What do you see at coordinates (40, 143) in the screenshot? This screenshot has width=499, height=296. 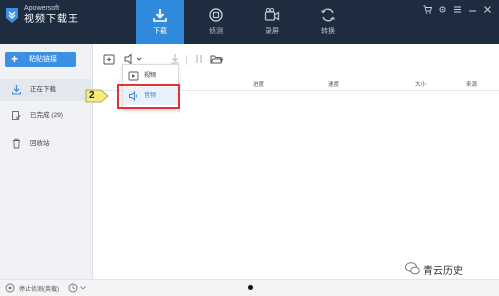 I see `sidebar-item-label: 回收站` at bounding box center [40, 143].